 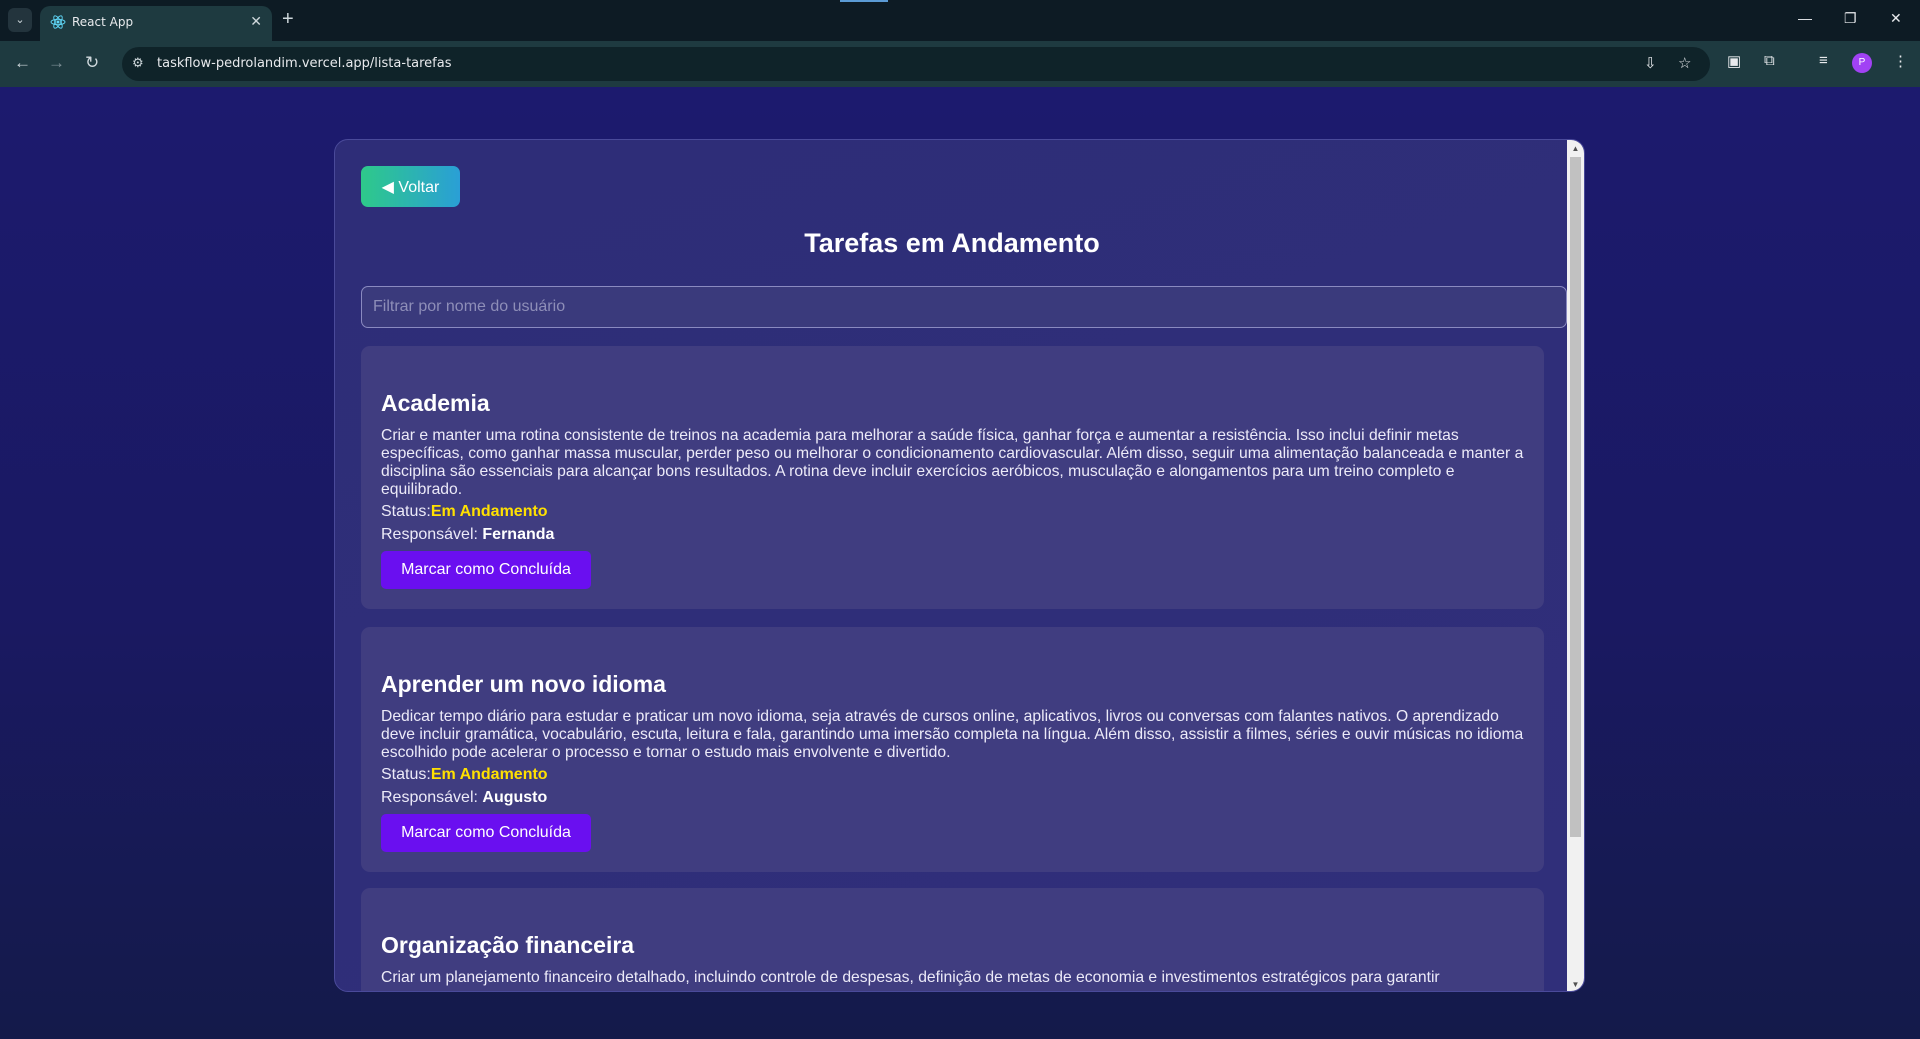 What do you see at coordinates (1684, 63) in the screenshot?
I see `star-icon: ☆` at bounding box center [1684, 63].